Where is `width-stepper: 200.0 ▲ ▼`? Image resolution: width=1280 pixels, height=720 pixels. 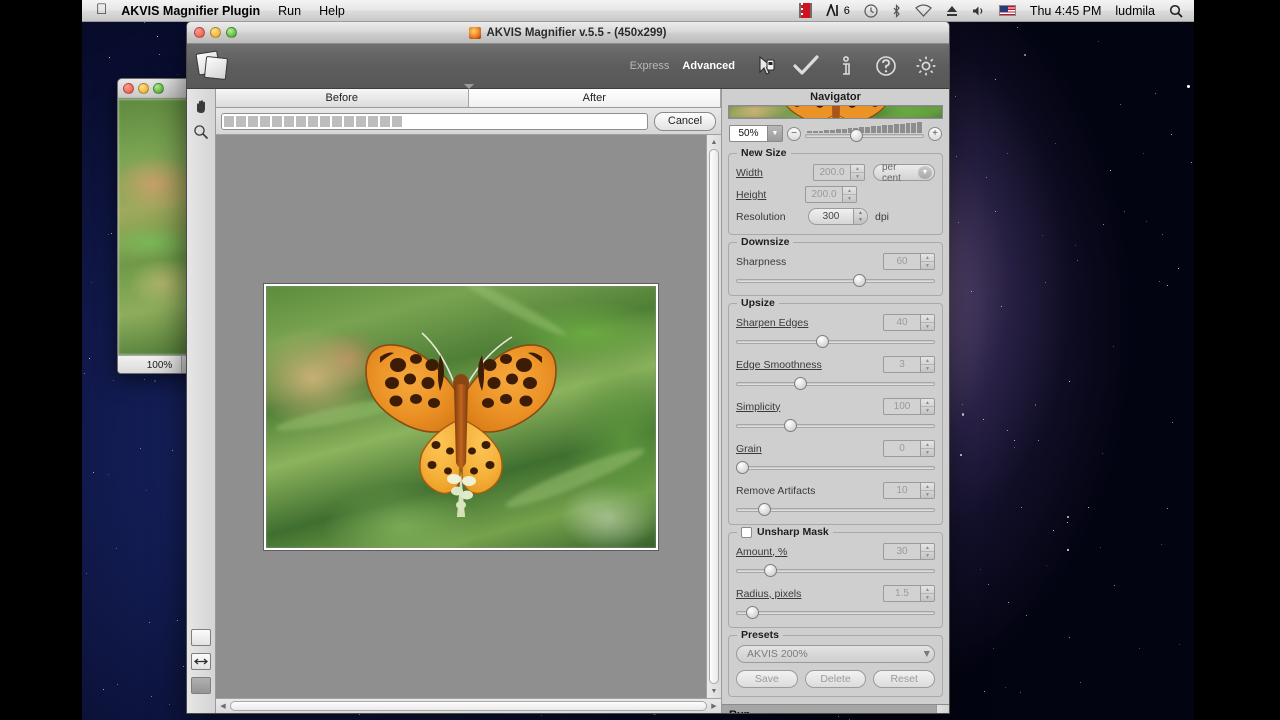
width-stepper: 200.0 ▲ ▼ is located at coordinates (839, 172).